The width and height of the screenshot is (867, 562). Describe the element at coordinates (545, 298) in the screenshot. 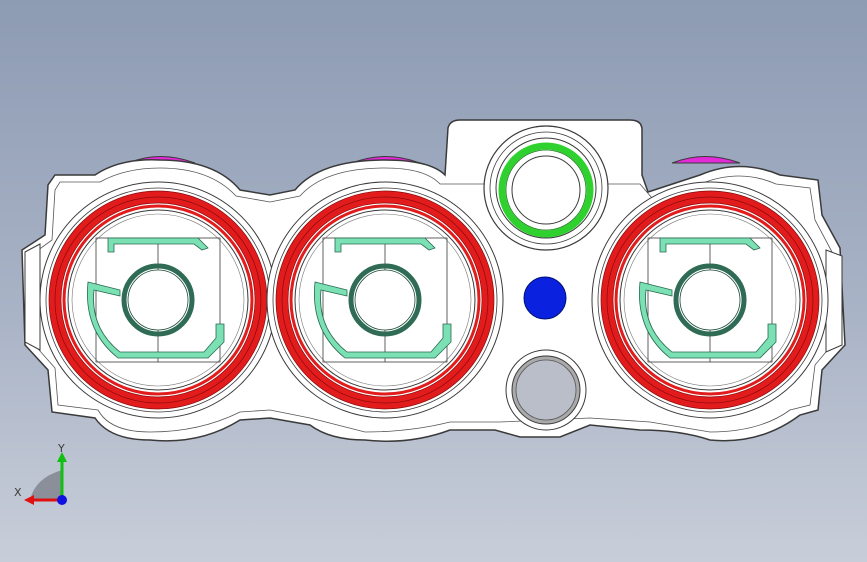

I see `locator-dot` at that location.